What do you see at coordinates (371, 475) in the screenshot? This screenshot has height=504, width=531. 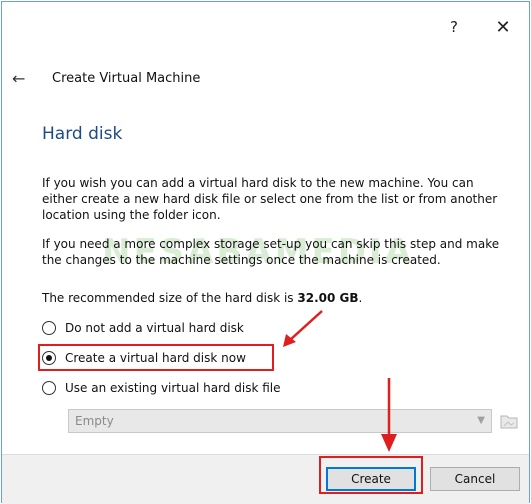 I see `annotation-highlight-create` at bounding box center [371, 475].